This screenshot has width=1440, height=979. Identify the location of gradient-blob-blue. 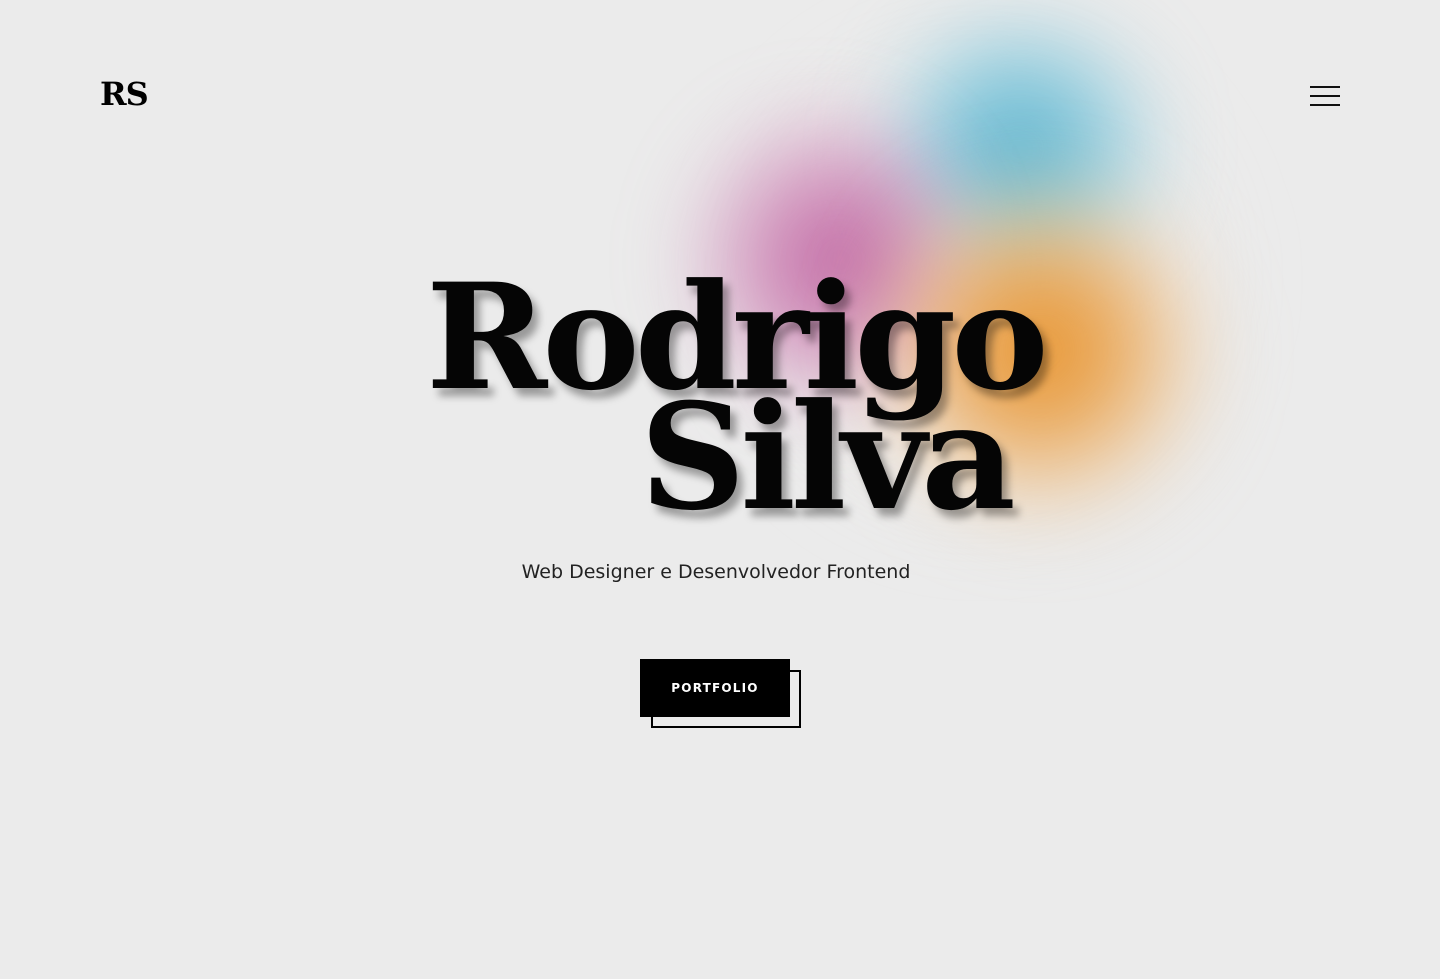
(1020, 150).